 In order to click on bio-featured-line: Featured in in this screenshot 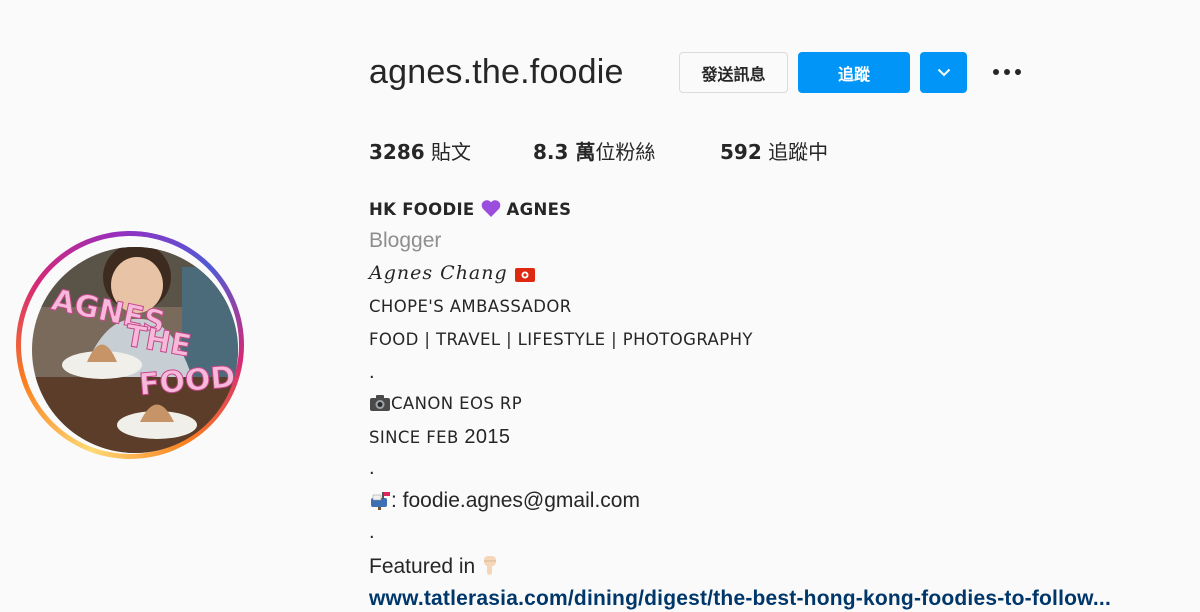, I will do `click(434, 566)`.